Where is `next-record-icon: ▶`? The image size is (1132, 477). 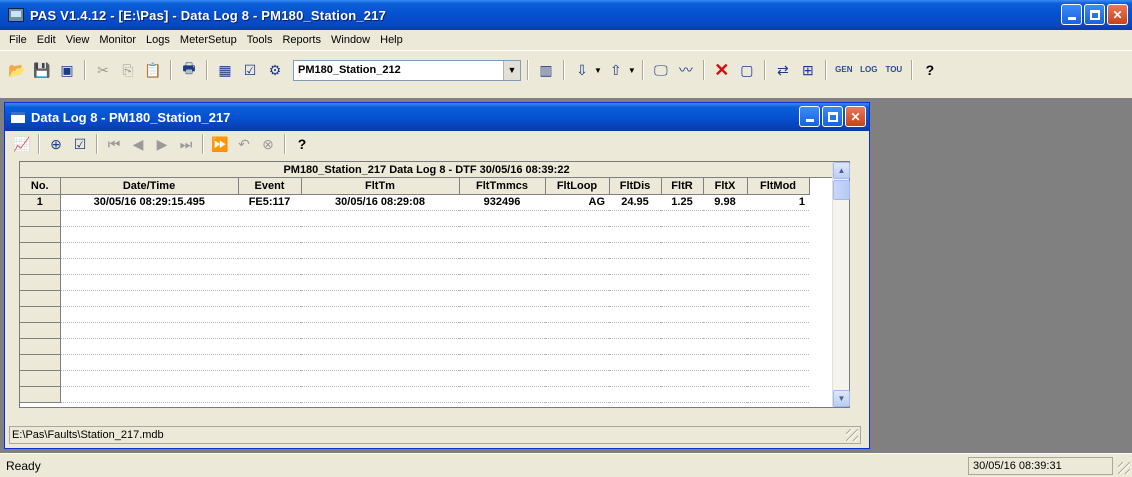
next-record-icon: ▶ is located at coordinates (162, 144).